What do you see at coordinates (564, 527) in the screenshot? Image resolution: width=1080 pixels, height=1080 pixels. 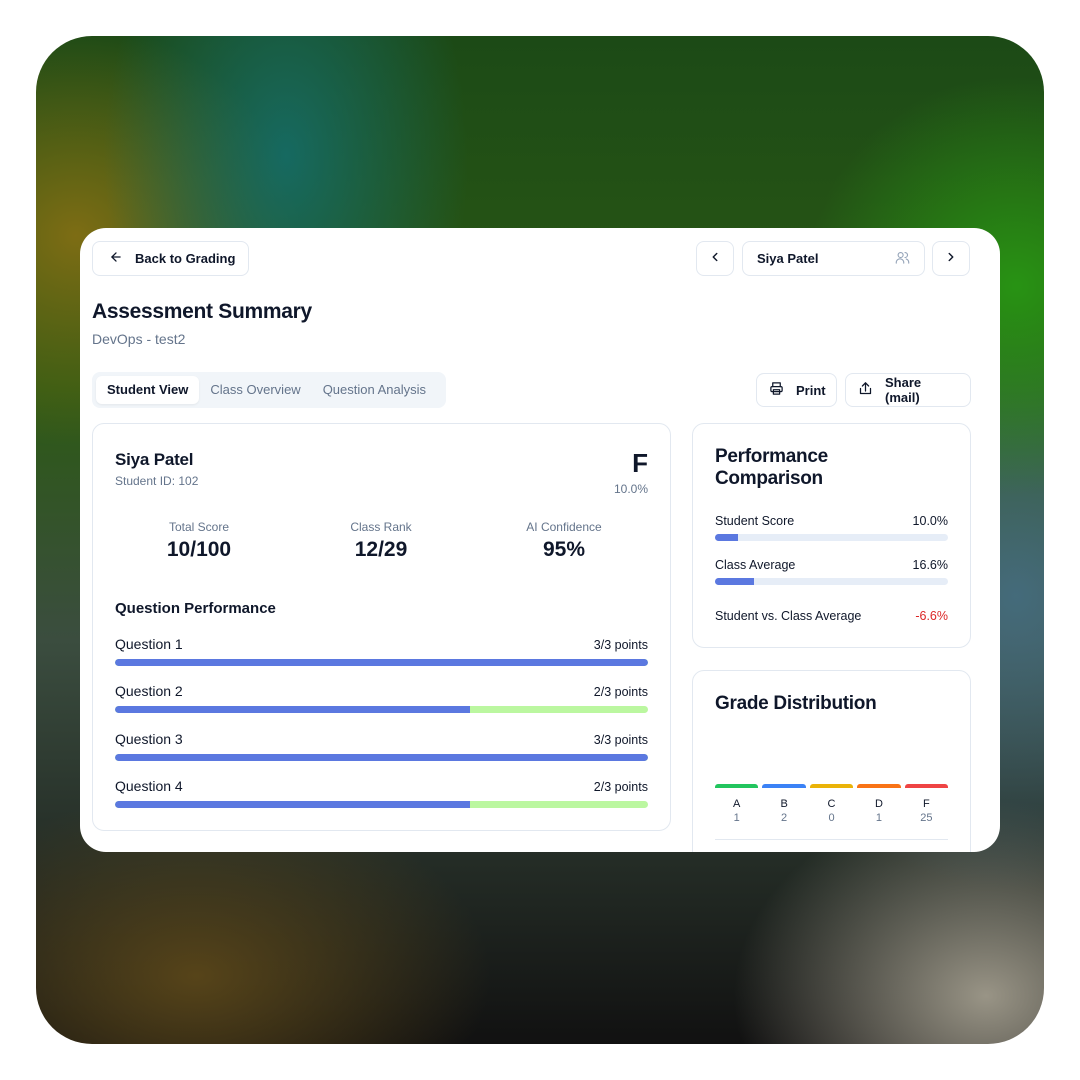 I see `stat-label: AI Confidence` at bounding box center [564, 527].